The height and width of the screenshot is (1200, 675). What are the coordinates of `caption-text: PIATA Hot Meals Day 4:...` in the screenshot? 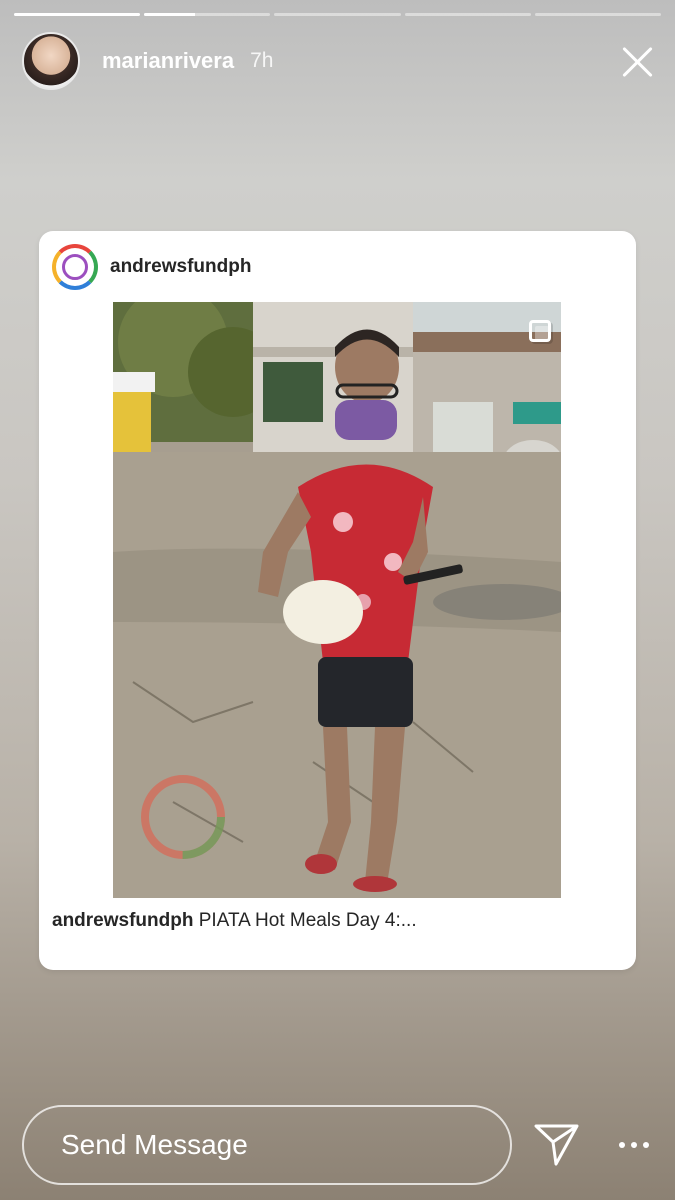 It's located at (305, 920).